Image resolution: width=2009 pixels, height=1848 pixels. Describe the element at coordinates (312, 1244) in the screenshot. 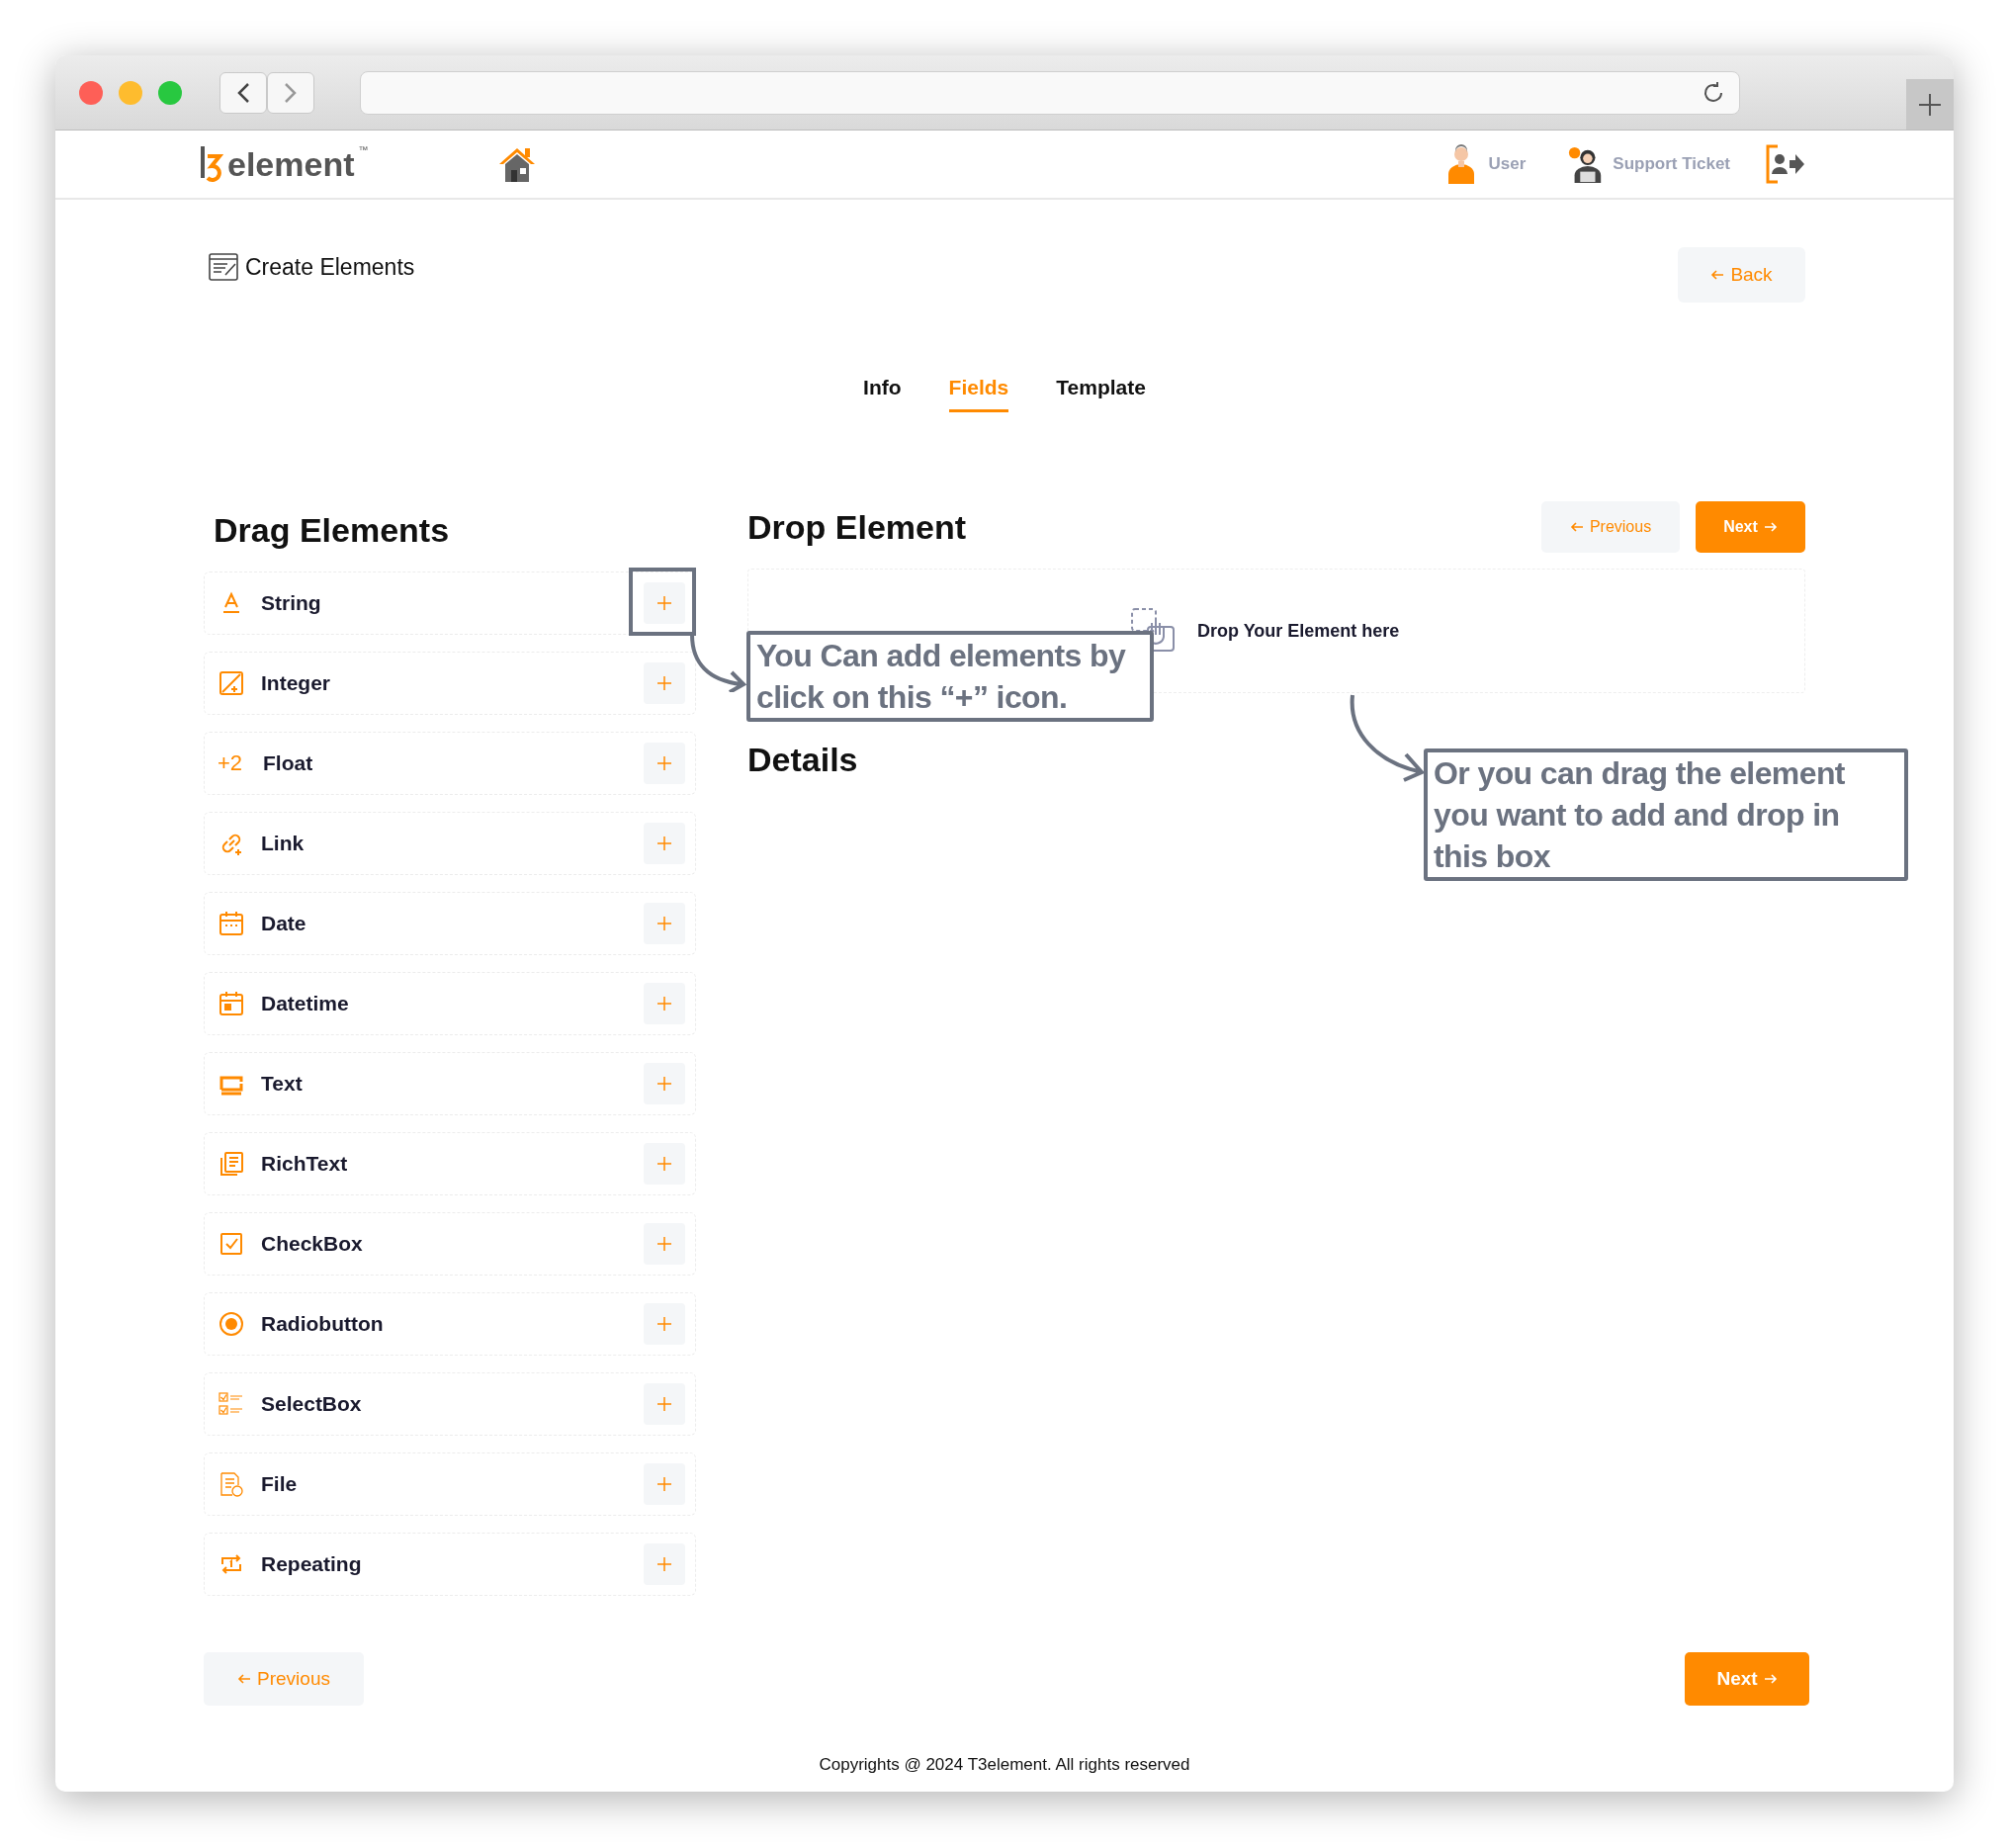

I see `element-type-label: CheckBox` at that location.